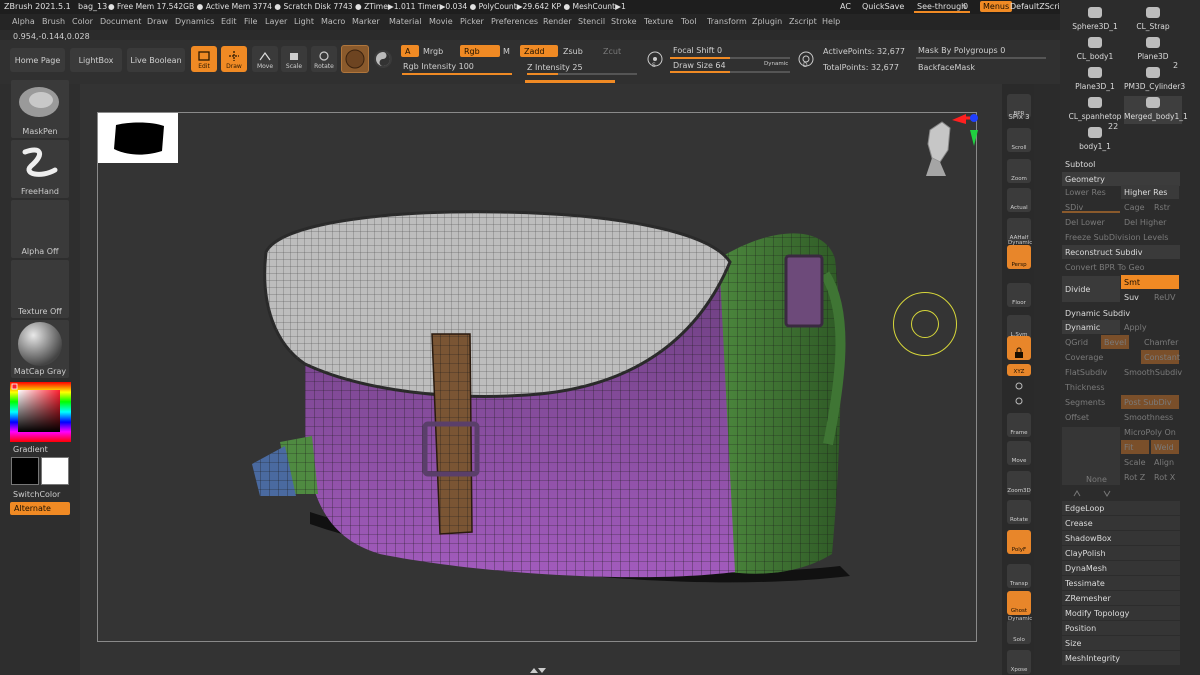 The height and width of the screenshot is (675, 1200). Describe the element at coordinates (1019, 140) in the screenshot. I see `scroll-button: Scroll` at that location.